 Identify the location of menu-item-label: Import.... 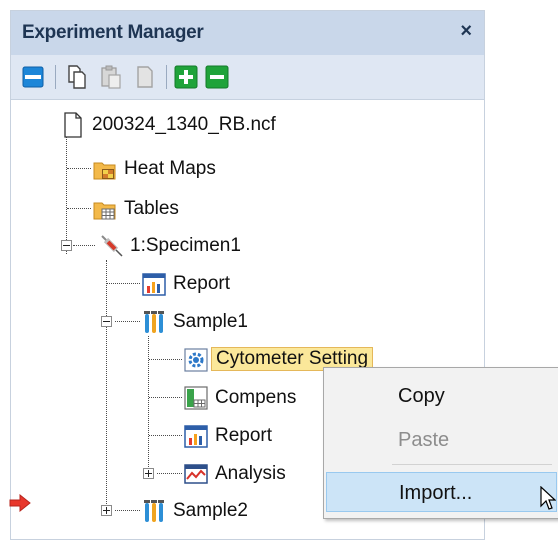
(436, 493).